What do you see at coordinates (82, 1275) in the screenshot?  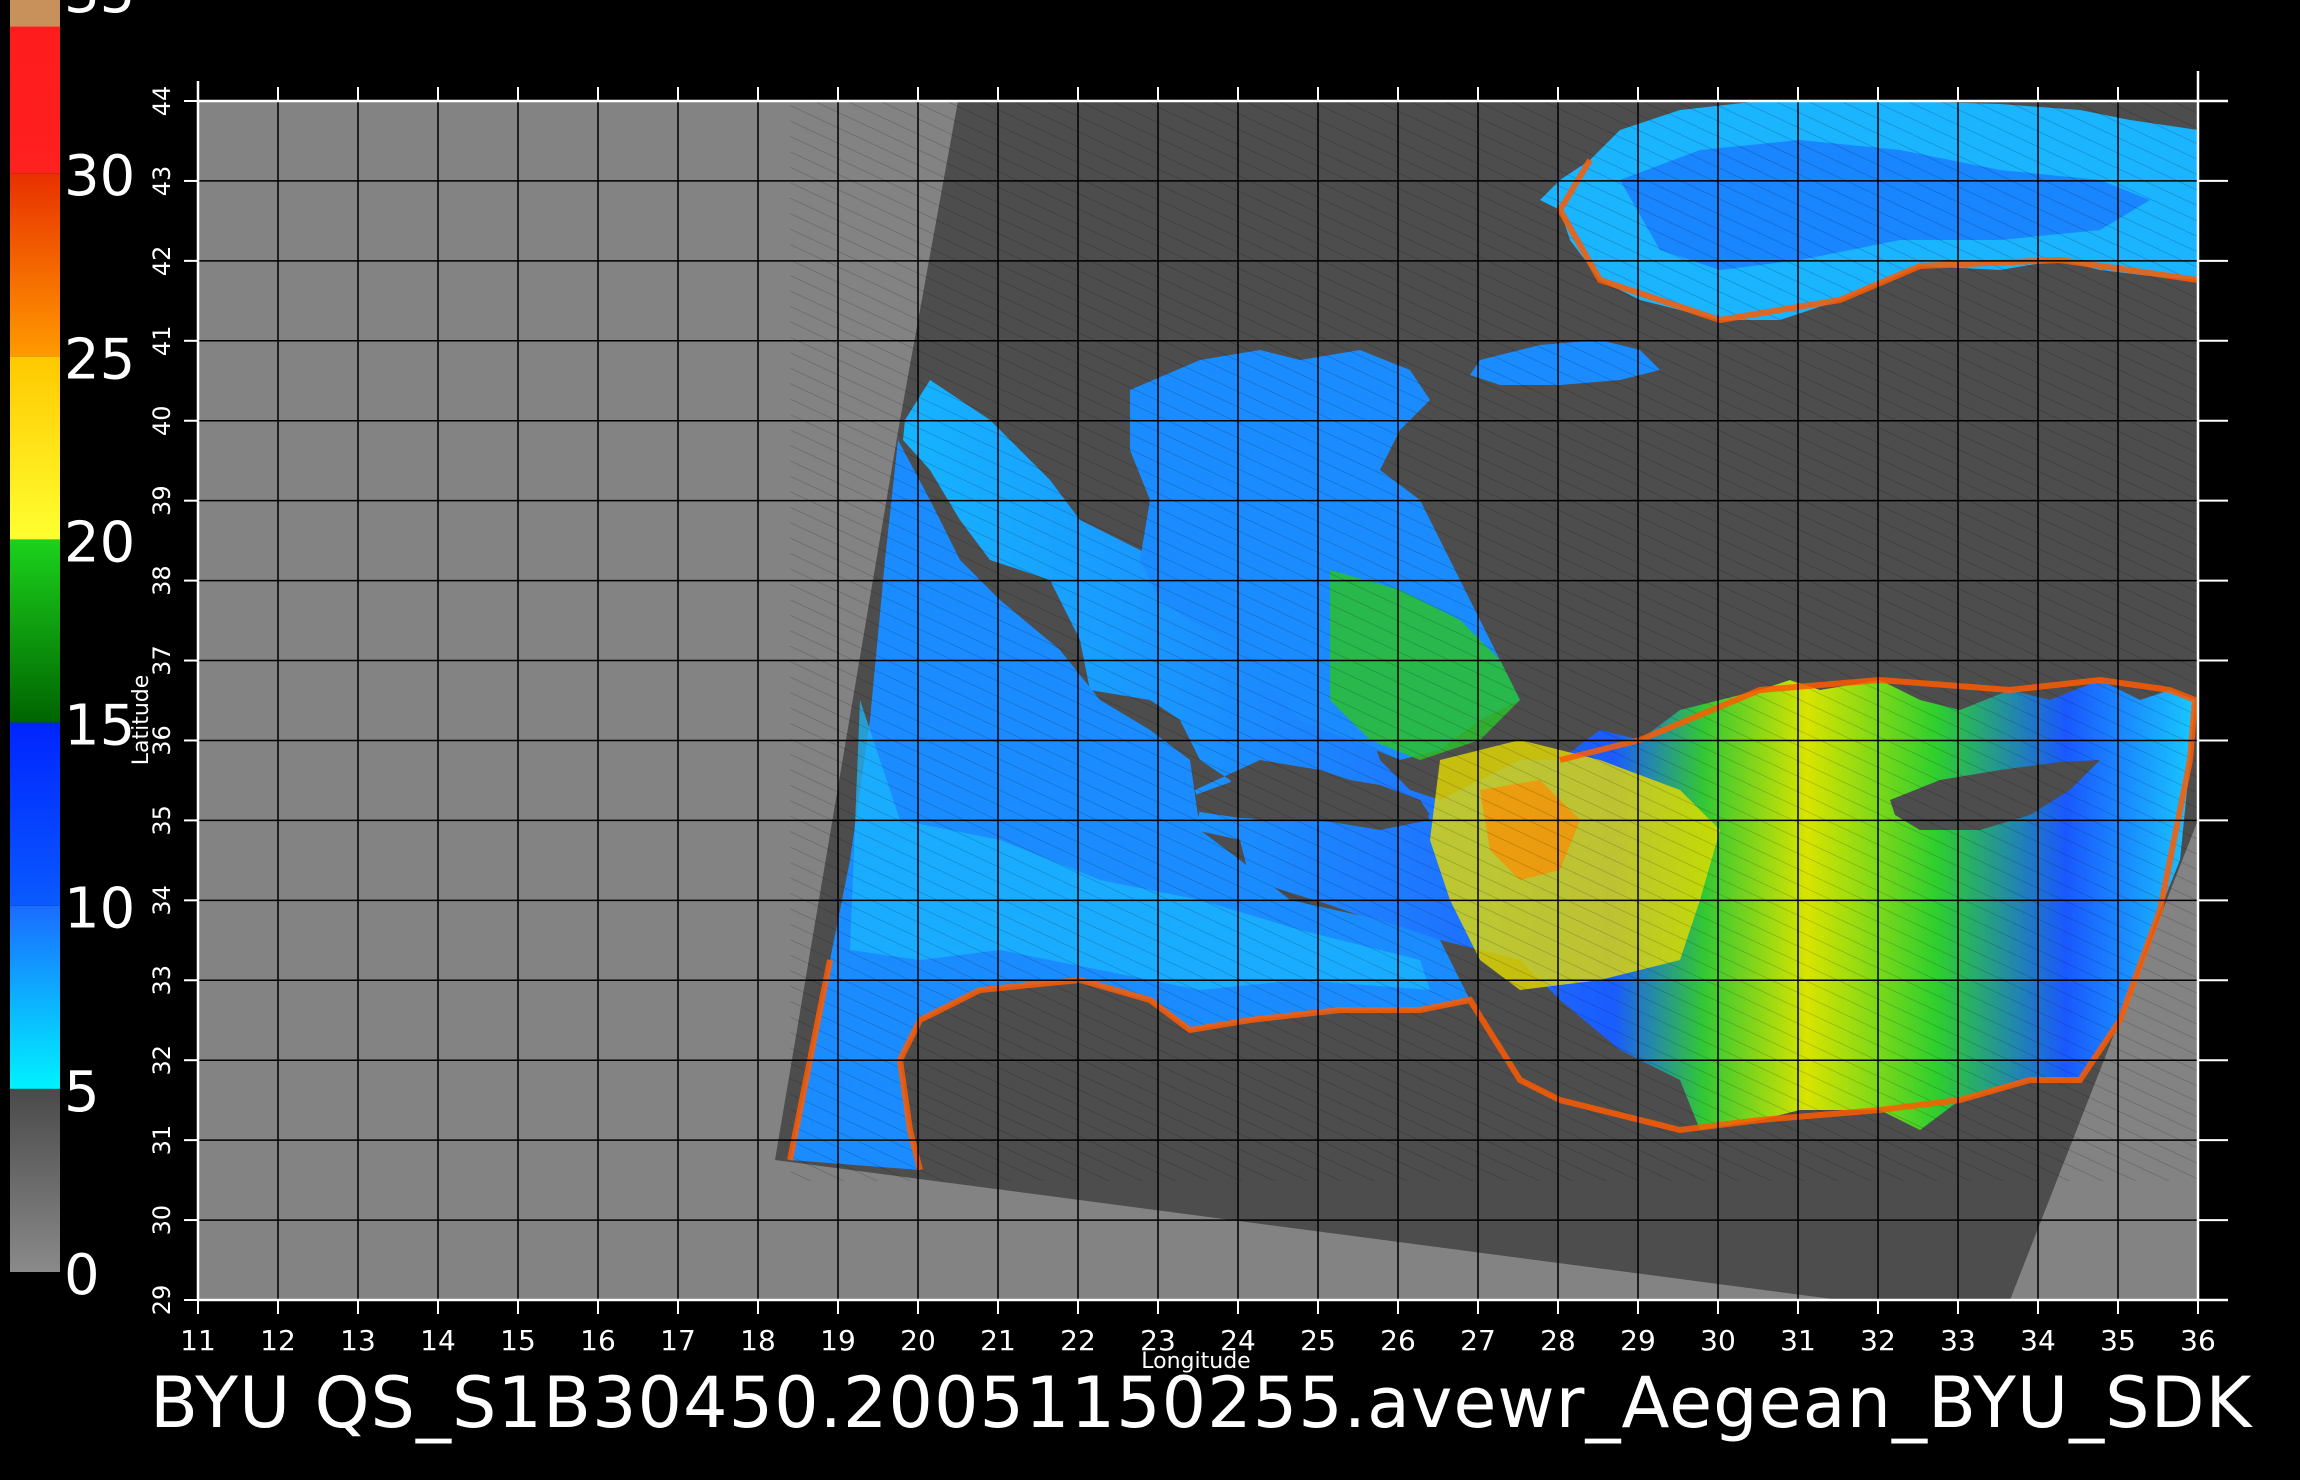 I see `colorbar-label: 0` at bounding box center [82, 1275].